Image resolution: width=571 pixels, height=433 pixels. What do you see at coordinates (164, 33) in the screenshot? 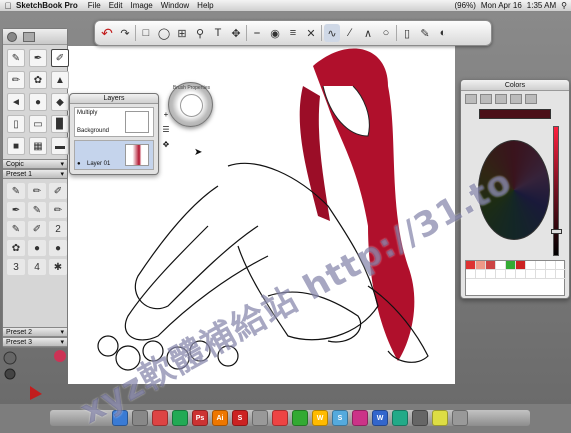
I see `lasso-icon: ◯` at bounding box center [164, 33].